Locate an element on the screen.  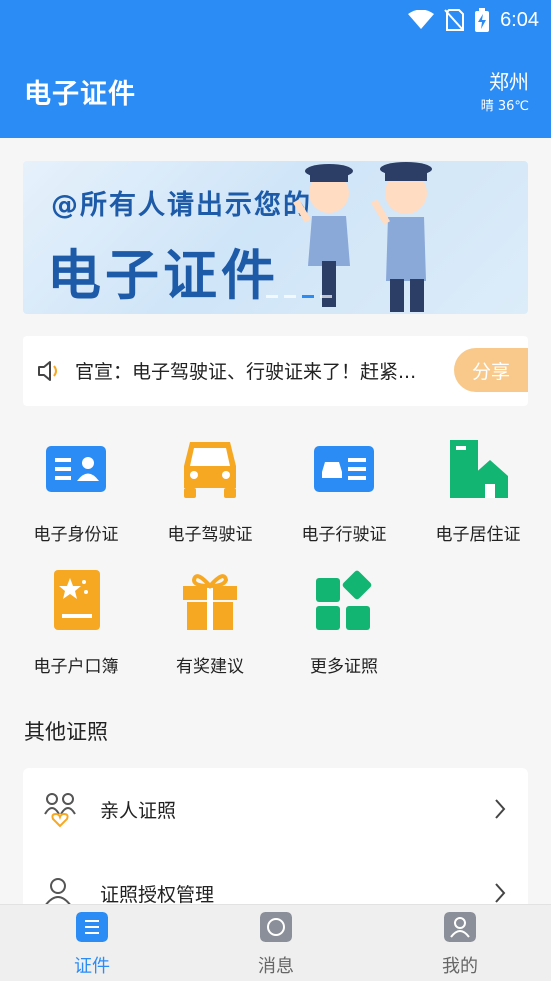
banner-line2: 电子证件 is located at coordinates (163, 275).